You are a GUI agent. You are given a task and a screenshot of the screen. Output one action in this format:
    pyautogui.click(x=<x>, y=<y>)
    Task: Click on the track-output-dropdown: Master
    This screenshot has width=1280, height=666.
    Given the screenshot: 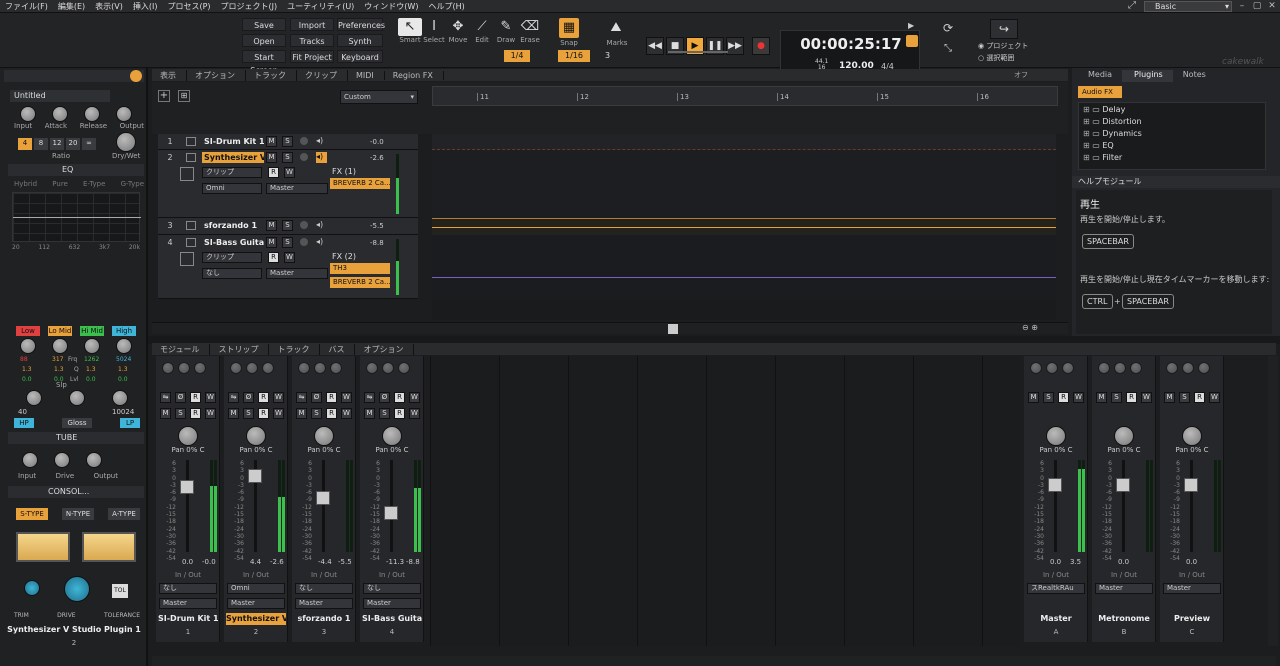 What is the action you would take?
    pyautogui.click(x=297, y=188)
    